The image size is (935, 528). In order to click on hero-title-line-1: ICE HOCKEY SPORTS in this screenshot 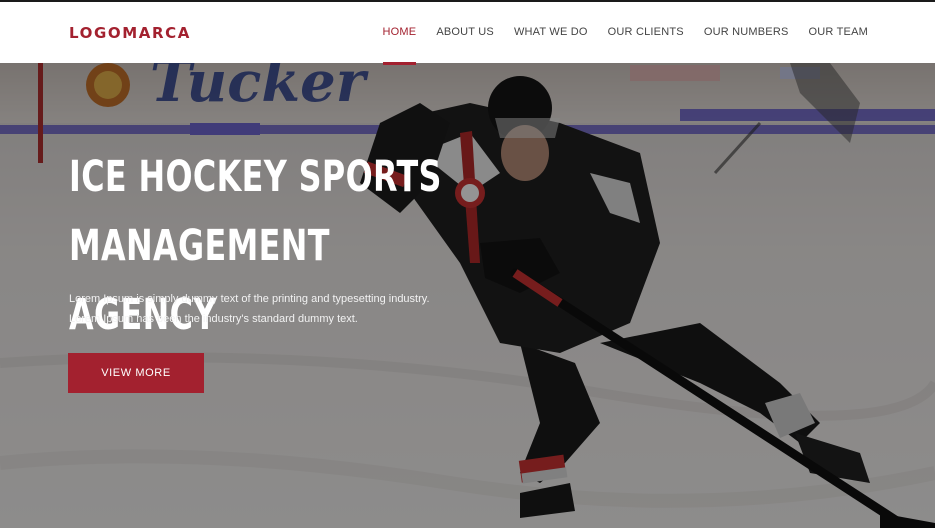, I will do `click(255, 177)`.